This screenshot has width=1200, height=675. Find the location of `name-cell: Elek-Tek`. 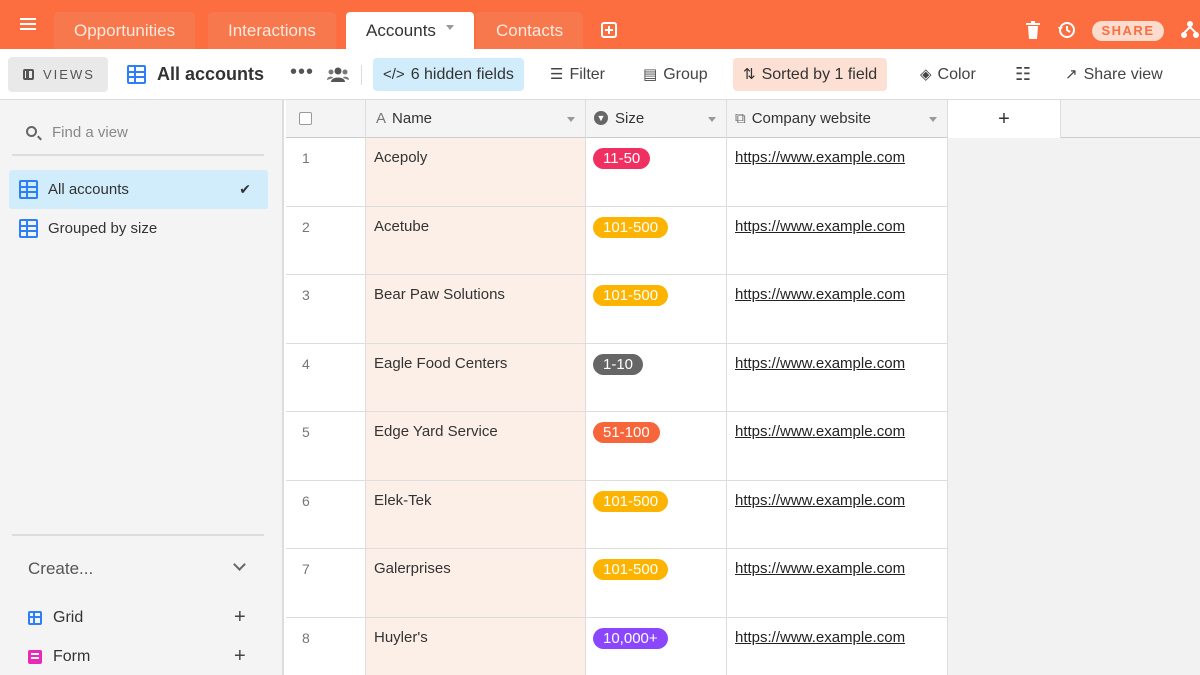

name-cell: Elek-Tek is located at coordinates (476, 514).